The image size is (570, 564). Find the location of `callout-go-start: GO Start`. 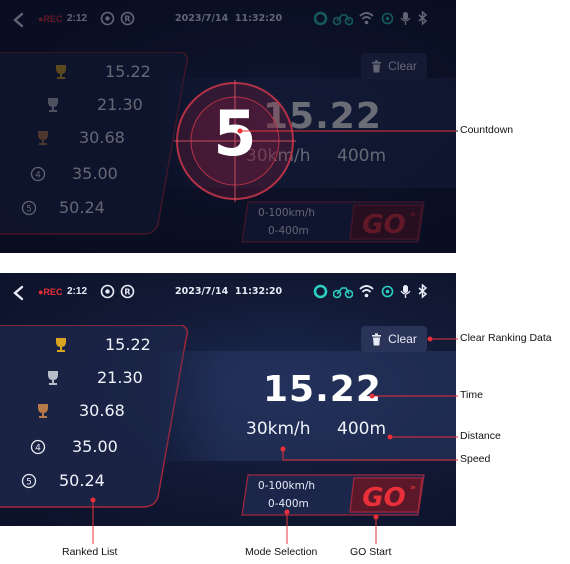

callout-go-start: GO Start is located at coordinates (371, 552).